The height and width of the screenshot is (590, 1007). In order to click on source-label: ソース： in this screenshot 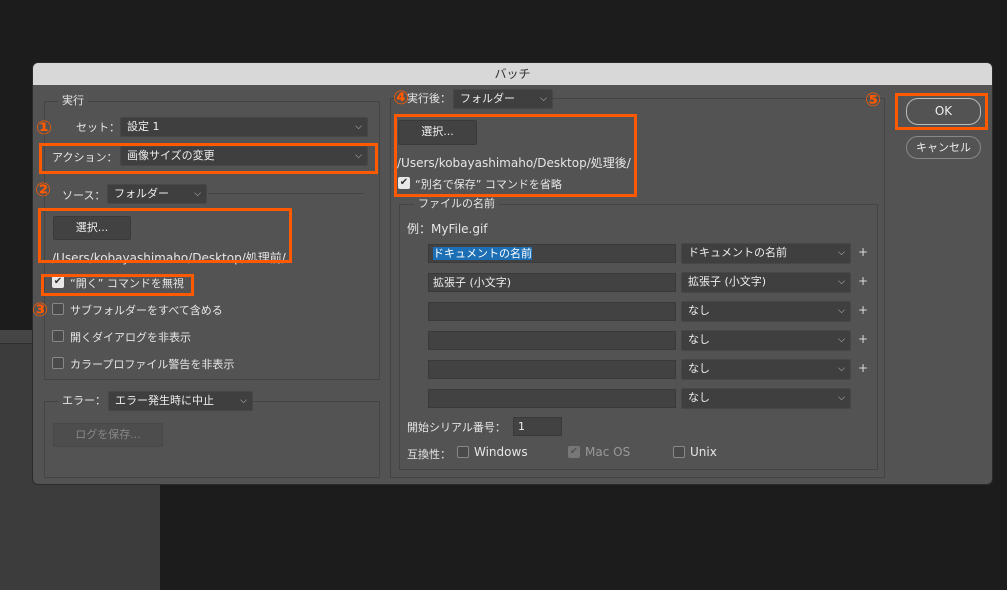, I will do `click(84, 195)`.